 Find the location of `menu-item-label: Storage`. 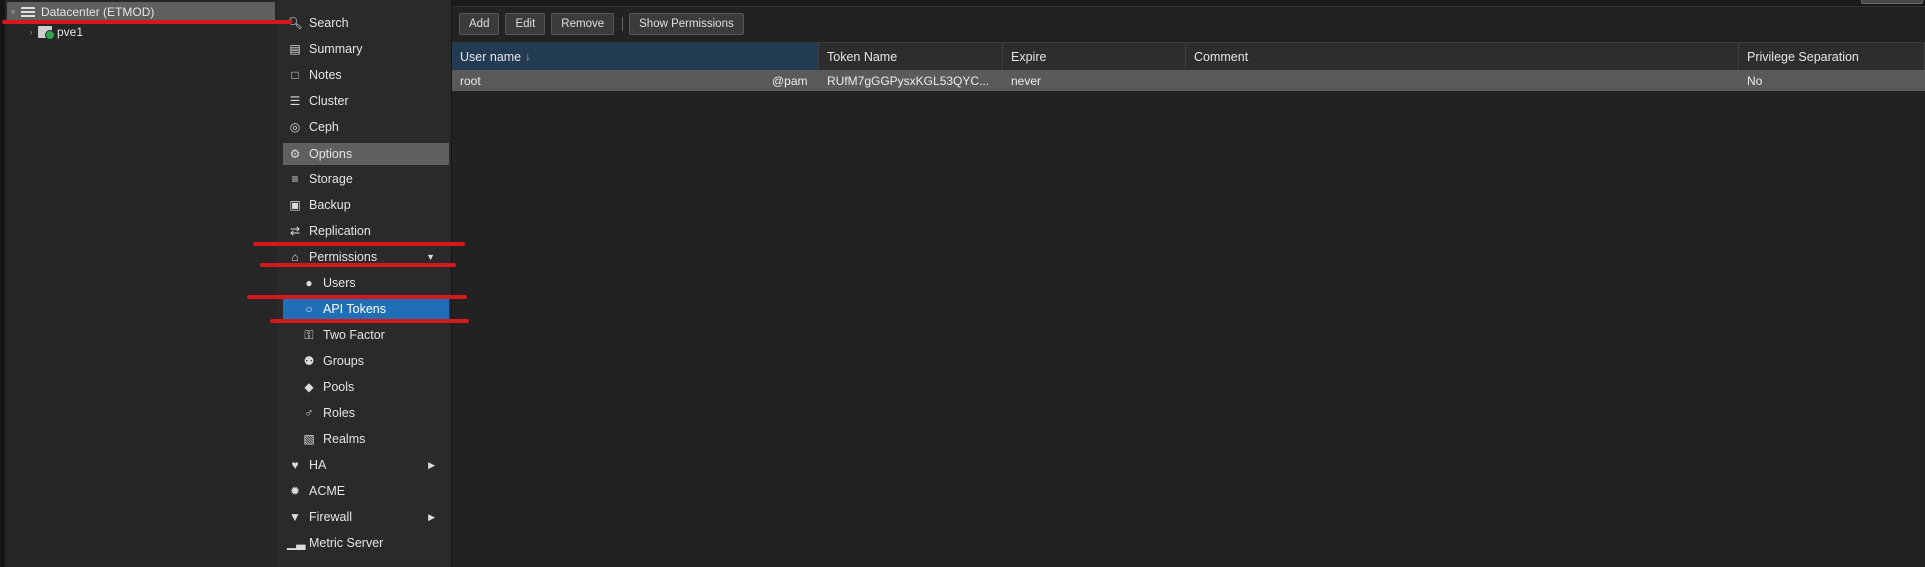

menu-item-label: Storage is located at coordinates (331, 179).